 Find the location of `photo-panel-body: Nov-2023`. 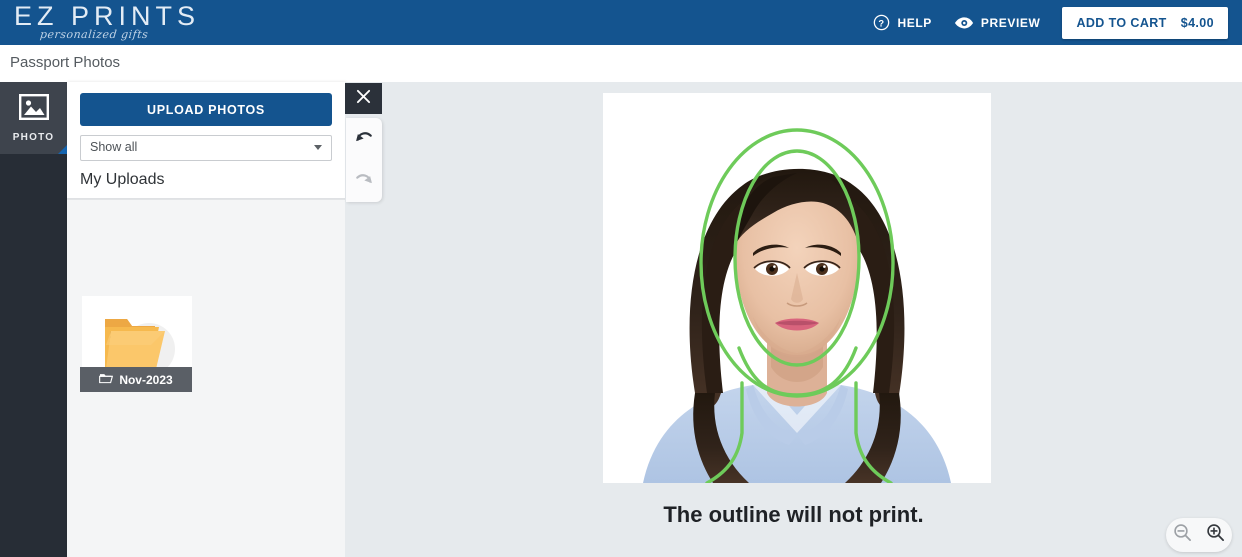

photo-panel-body: Nov-2023 is located at coordinates (206, 378).